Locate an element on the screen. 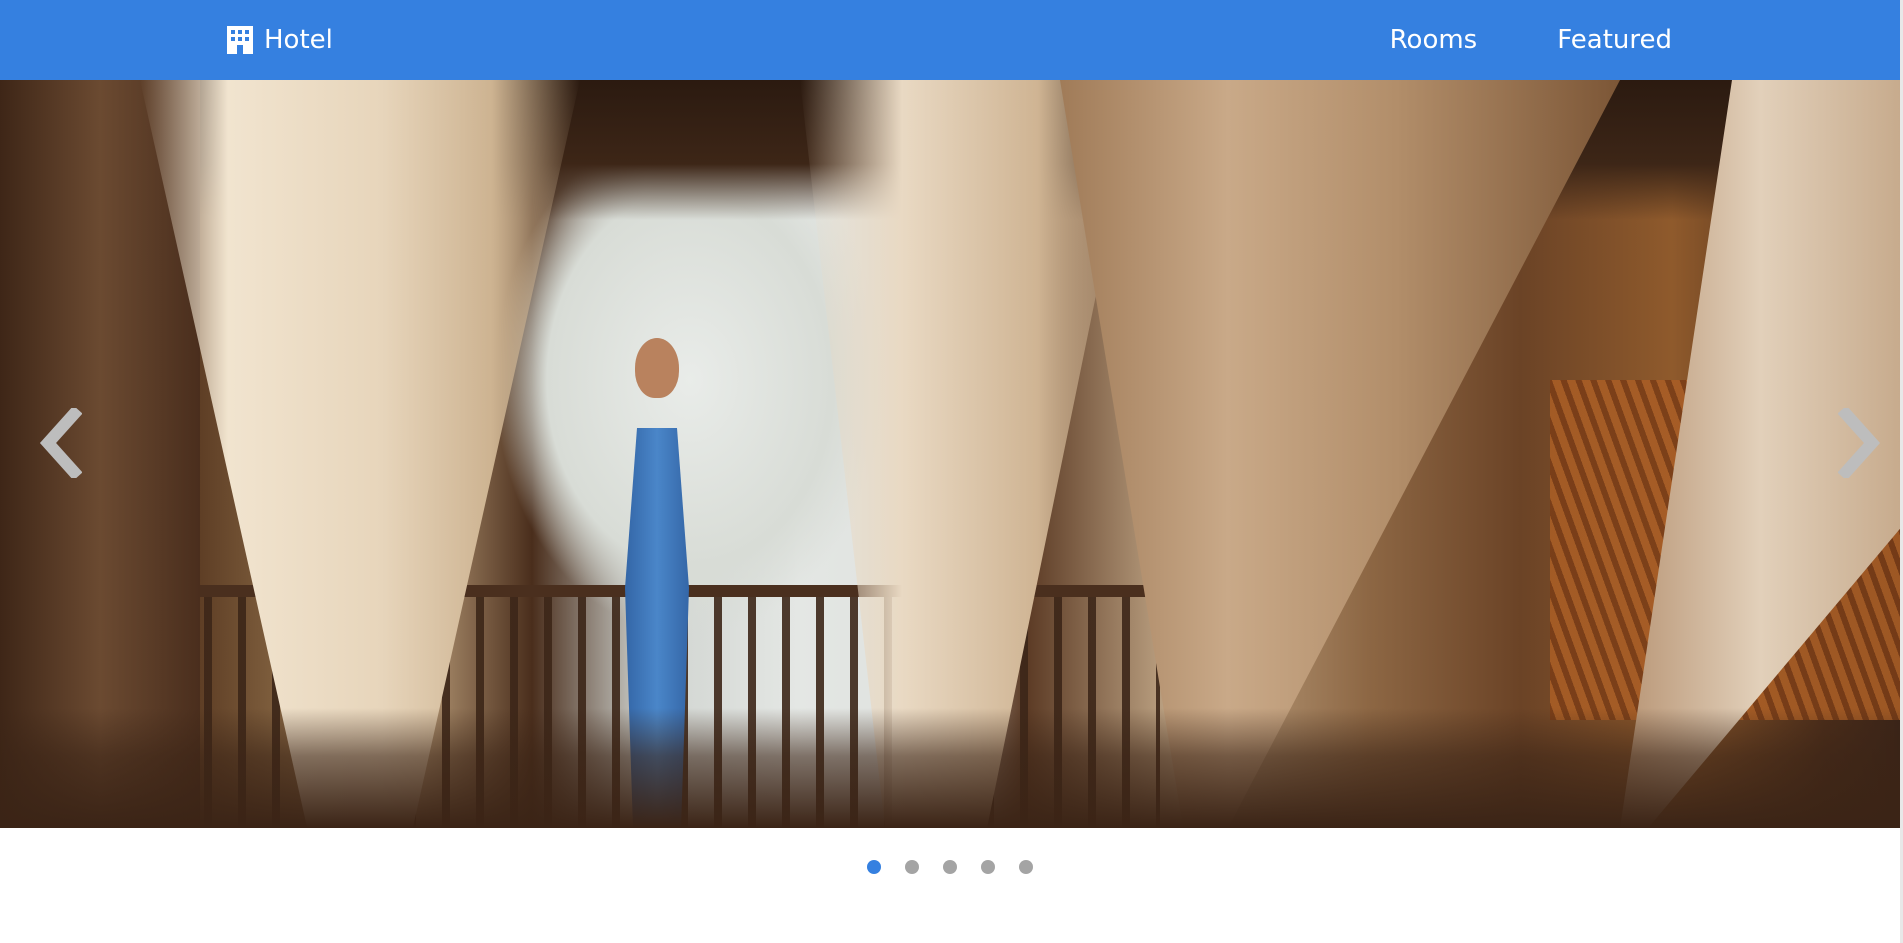 The image size is (1903, 943). chevron-left-icon is located at coordinates (60, 443).